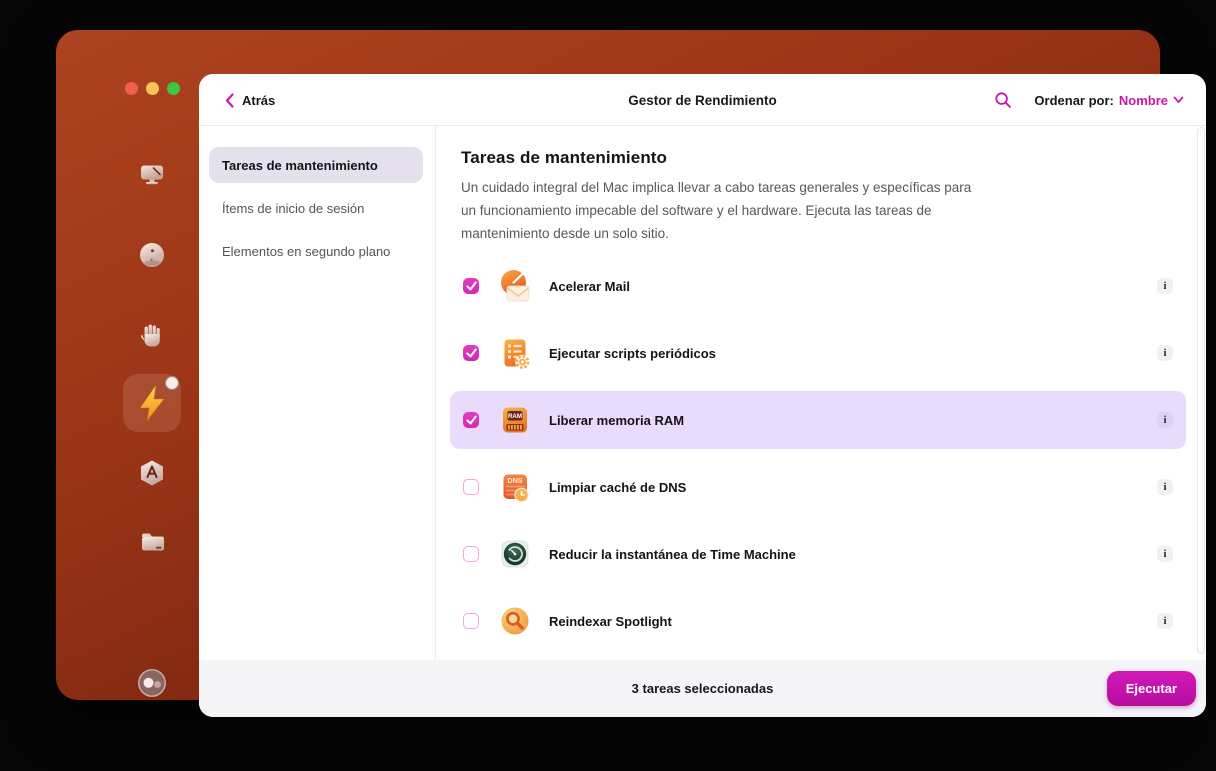 The image size is (1216, 771). I want to click on zoom-button, so click(173, 88).